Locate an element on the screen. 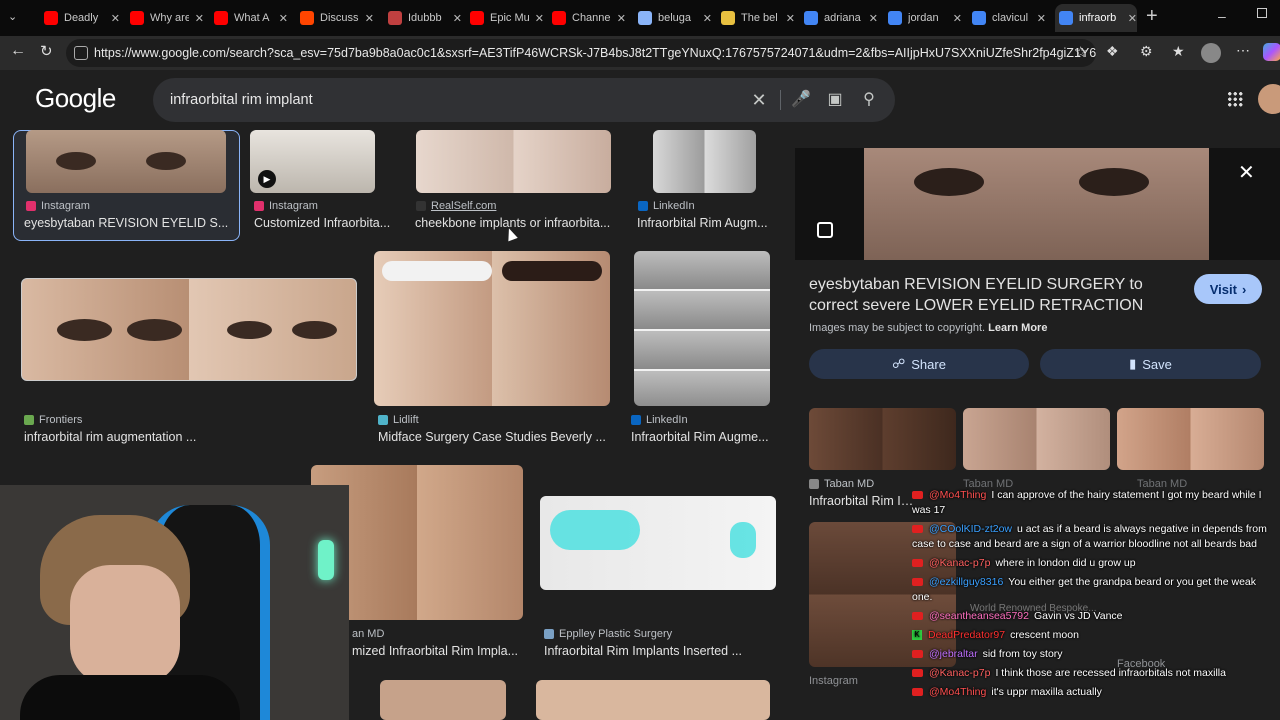  search-box: ✕ 🎤 ▣ ⚲ is located at coordinates (524, 100).